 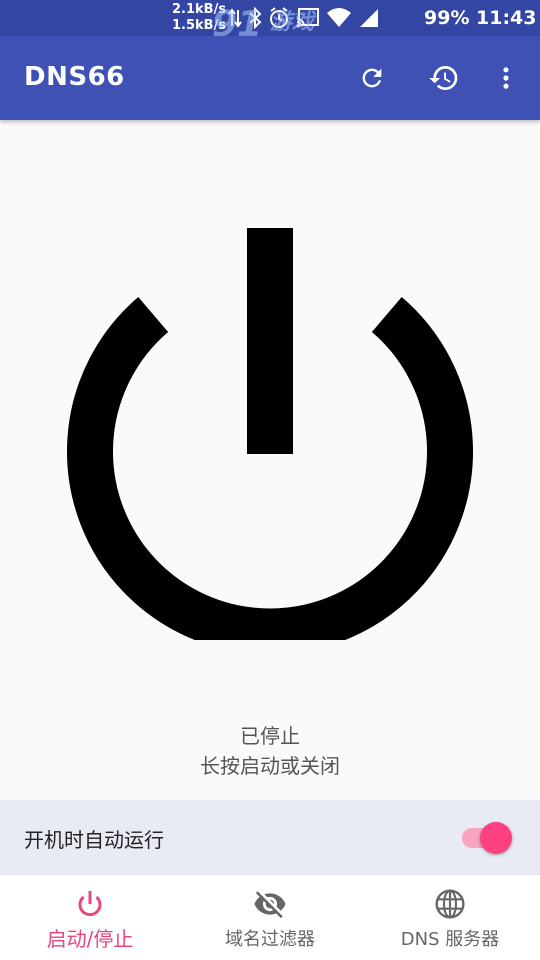 I want to click on history-icon, so click(x=443, y=78).